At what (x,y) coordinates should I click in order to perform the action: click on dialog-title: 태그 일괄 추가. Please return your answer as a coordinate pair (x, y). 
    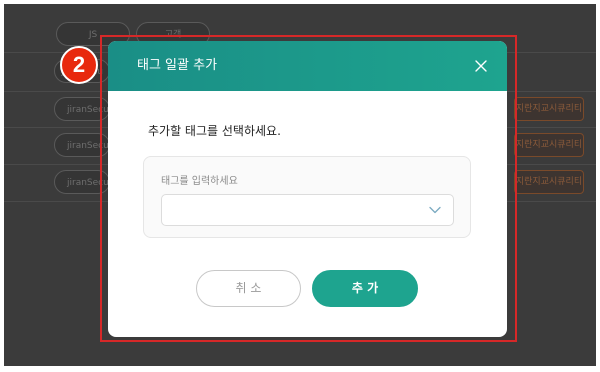
    Looking at the image, I should click on (177, 65).